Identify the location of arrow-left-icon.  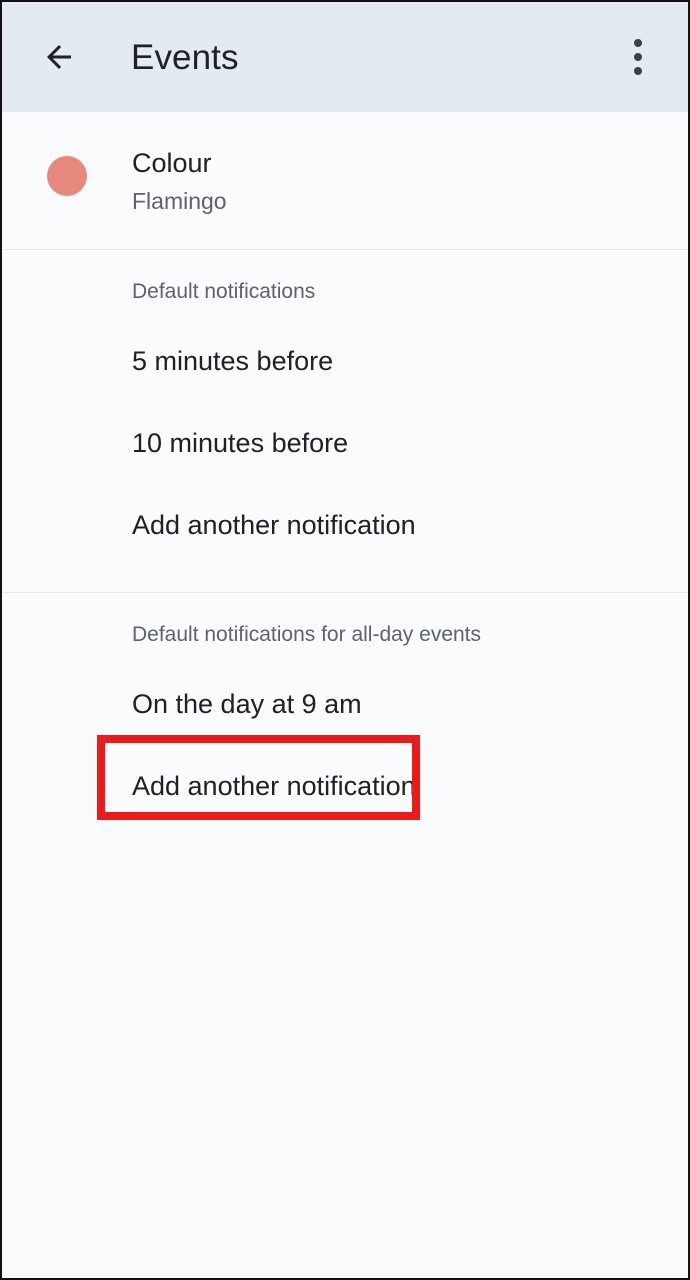
(59, 57).